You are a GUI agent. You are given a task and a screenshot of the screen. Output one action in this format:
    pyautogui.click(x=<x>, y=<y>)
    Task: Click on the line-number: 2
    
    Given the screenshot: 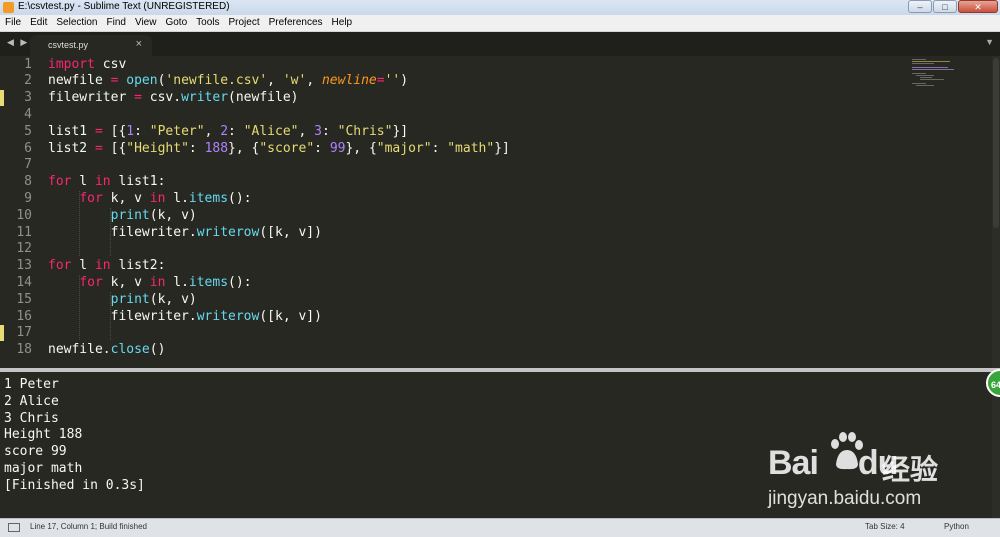 What is the action you would take?
    pyautogui.click(x=28, y=81)
    